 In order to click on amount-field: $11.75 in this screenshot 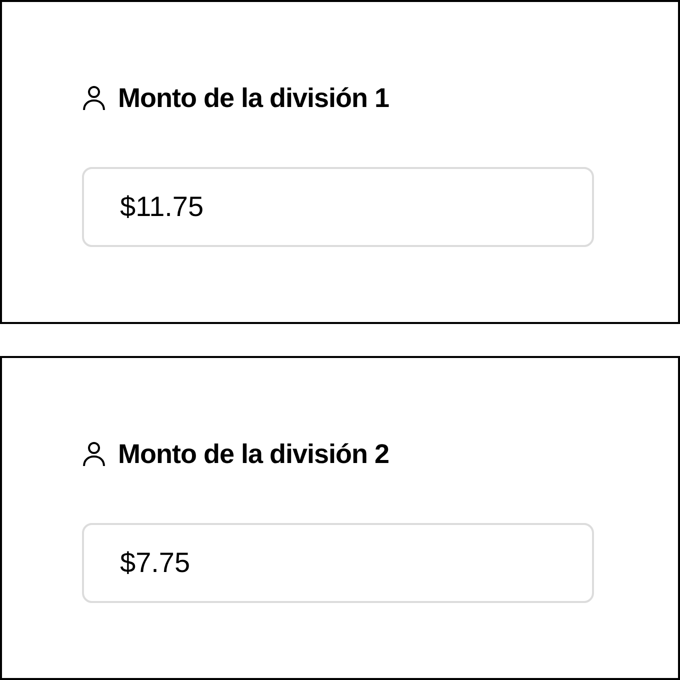, I will do `click(338, 206)`.